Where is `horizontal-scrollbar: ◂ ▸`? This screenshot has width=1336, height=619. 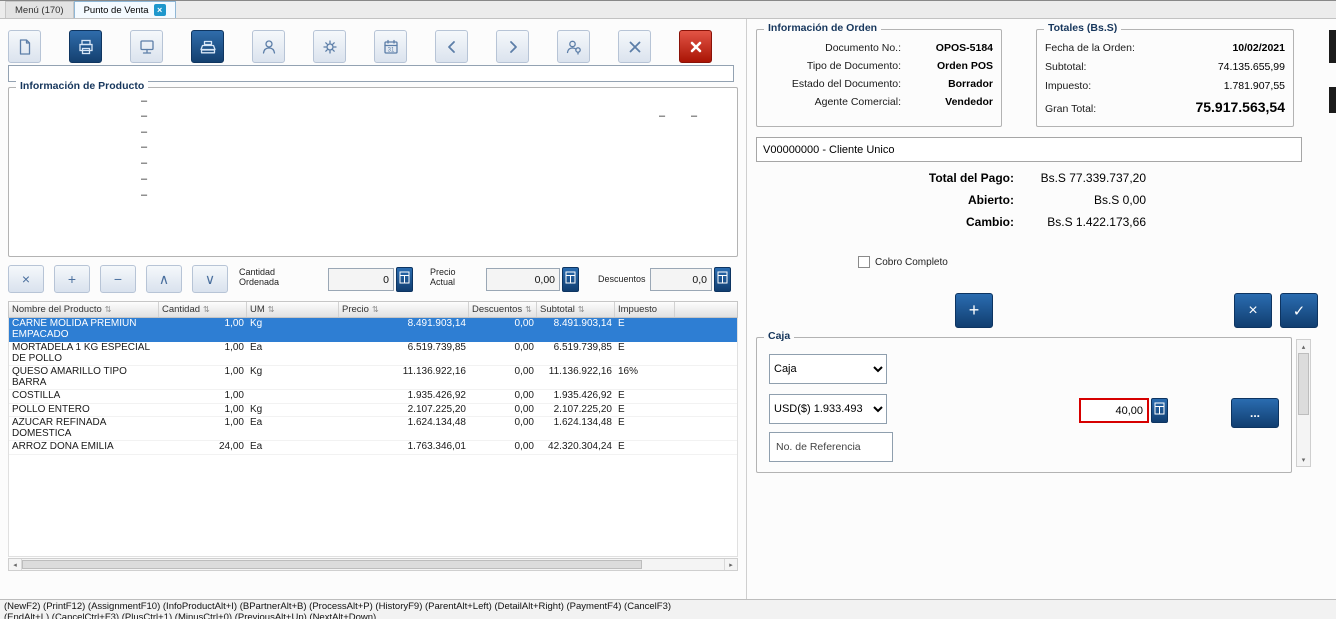
horizontal-scrollbar: ◂ ▸ is located at coordinates (373, 564).